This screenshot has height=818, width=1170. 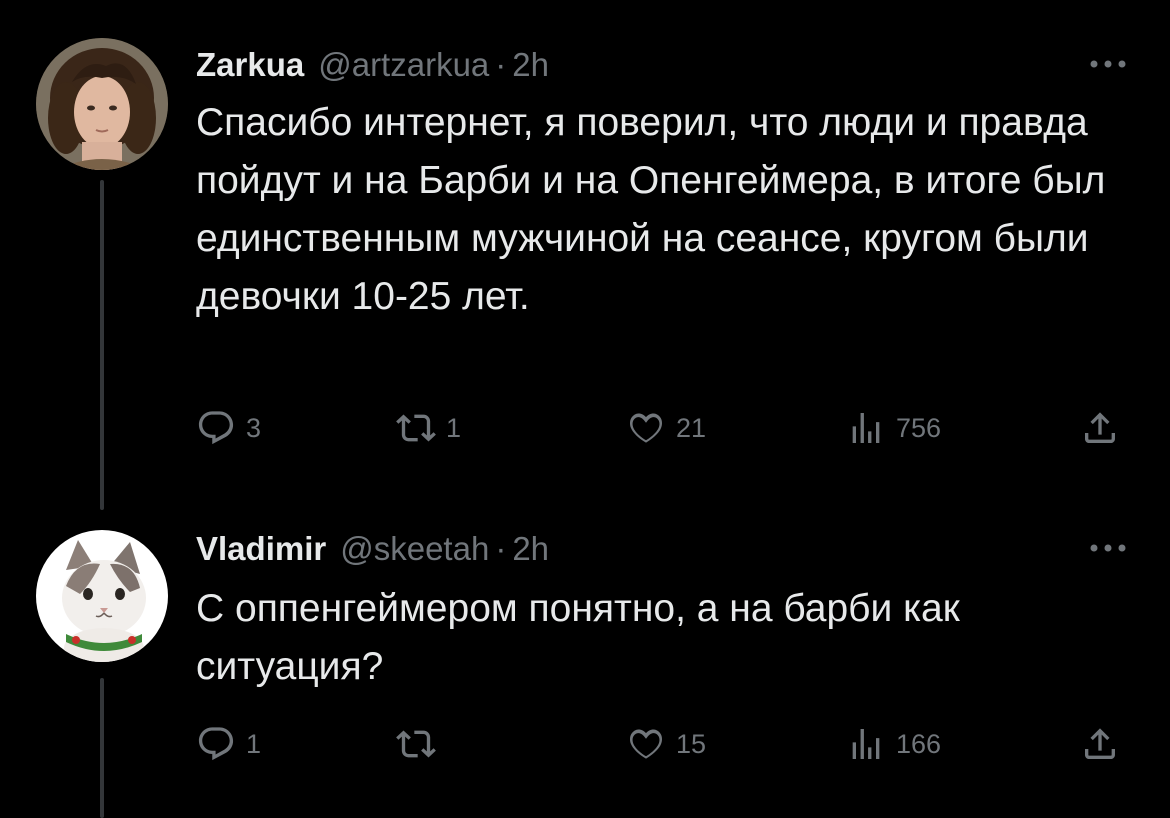 What do you see at coordinates (691, 743) in the screenshot?
I see `like-count: 15` at bounding box center [691, 743].